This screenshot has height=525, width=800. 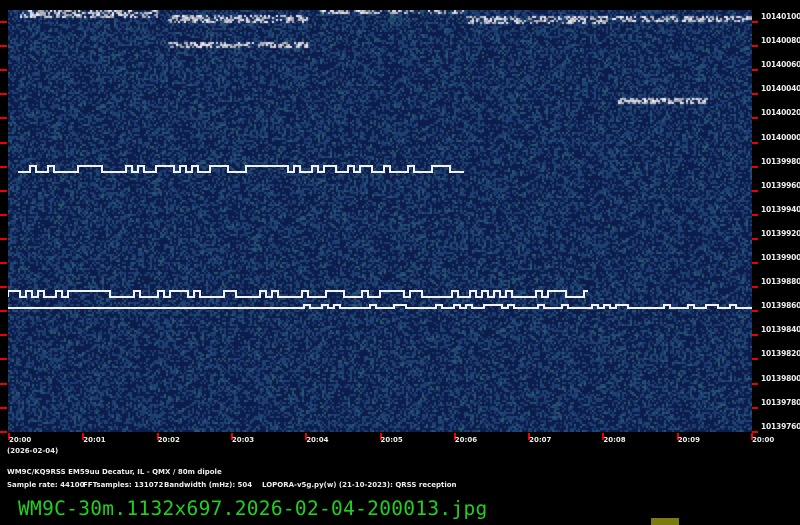 What do you see at coordinates (317, 440) in the screenshot?
I see `time-label: 20:04` at bounding box center [317, 440].